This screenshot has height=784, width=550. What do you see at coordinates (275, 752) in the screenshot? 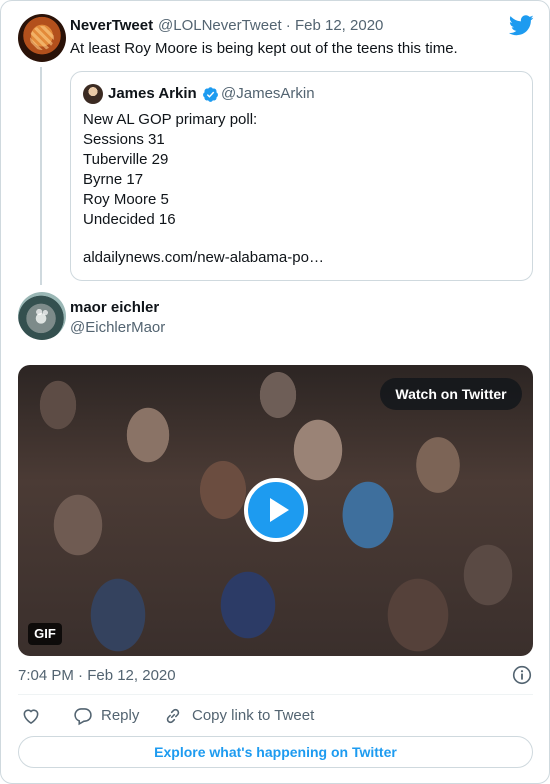
I see `explore-twitter-button: Explore what's happening on Twitter` at bounding box center [275, 752].